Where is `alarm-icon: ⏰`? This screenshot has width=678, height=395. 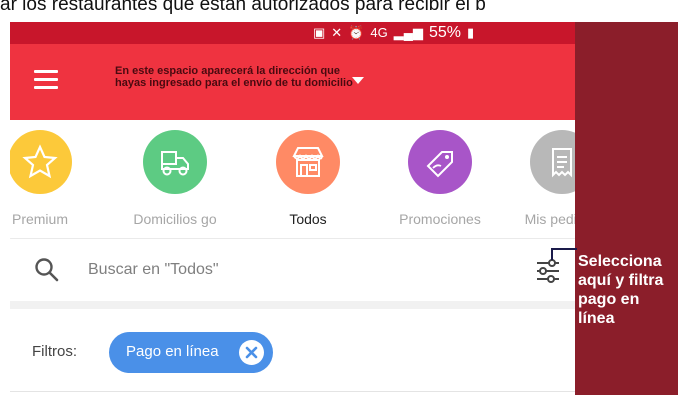
alarm-icon: ⏰ is located at coordinates (356, 32).